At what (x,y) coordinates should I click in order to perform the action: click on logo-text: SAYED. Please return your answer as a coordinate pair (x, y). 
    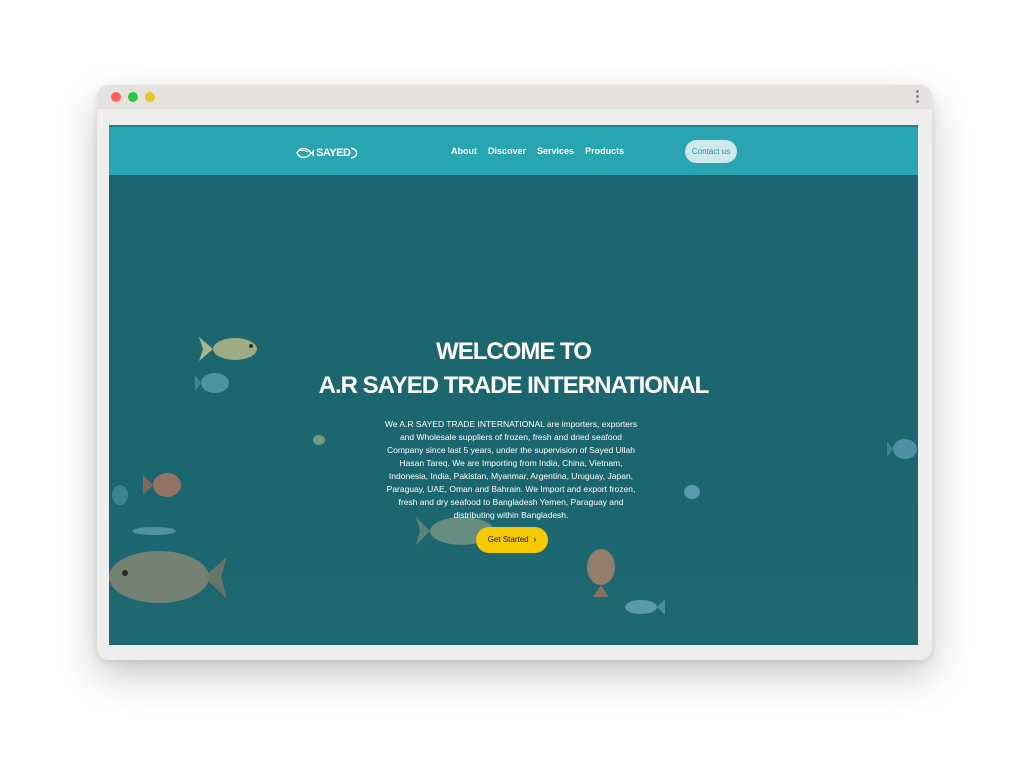
    Looking at the image, I should click on (333, 153).